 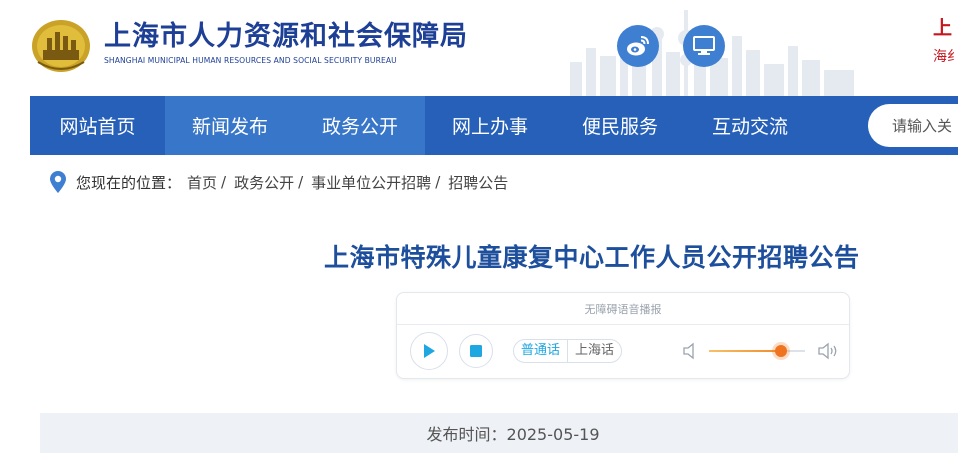 I want to click on header-right-subtext: 海纟, so click(x=945, y=57).